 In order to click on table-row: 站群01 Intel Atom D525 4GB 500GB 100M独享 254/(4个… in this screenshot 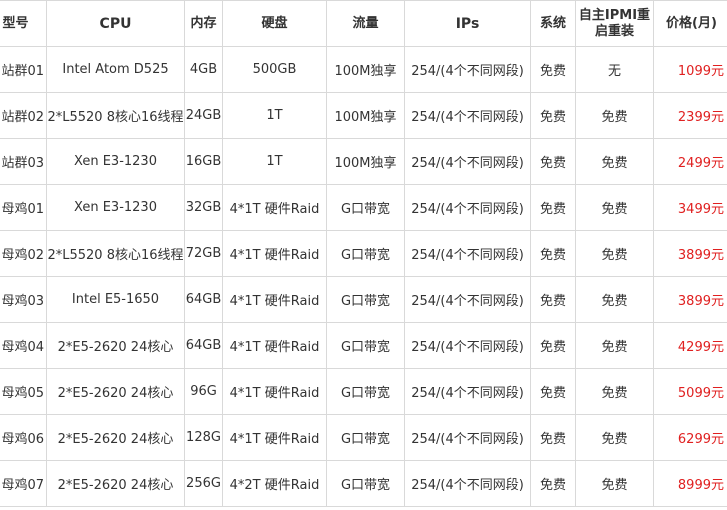, I will do `click(363, 69)`.